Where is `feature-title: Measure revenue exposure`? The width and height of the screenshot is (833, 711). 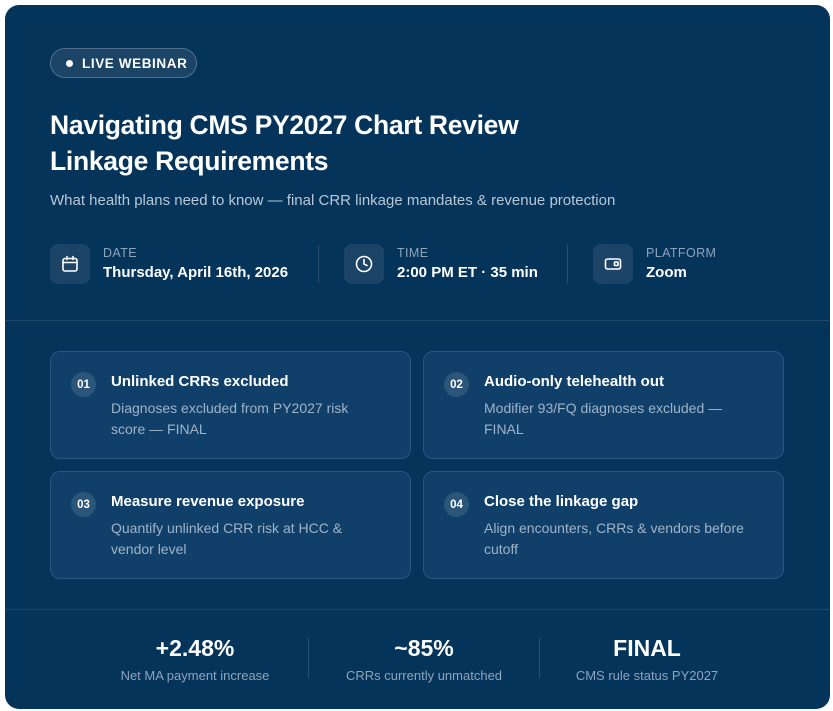
feature-title: Measure revenue exposure is located at coordinates (208, 501).